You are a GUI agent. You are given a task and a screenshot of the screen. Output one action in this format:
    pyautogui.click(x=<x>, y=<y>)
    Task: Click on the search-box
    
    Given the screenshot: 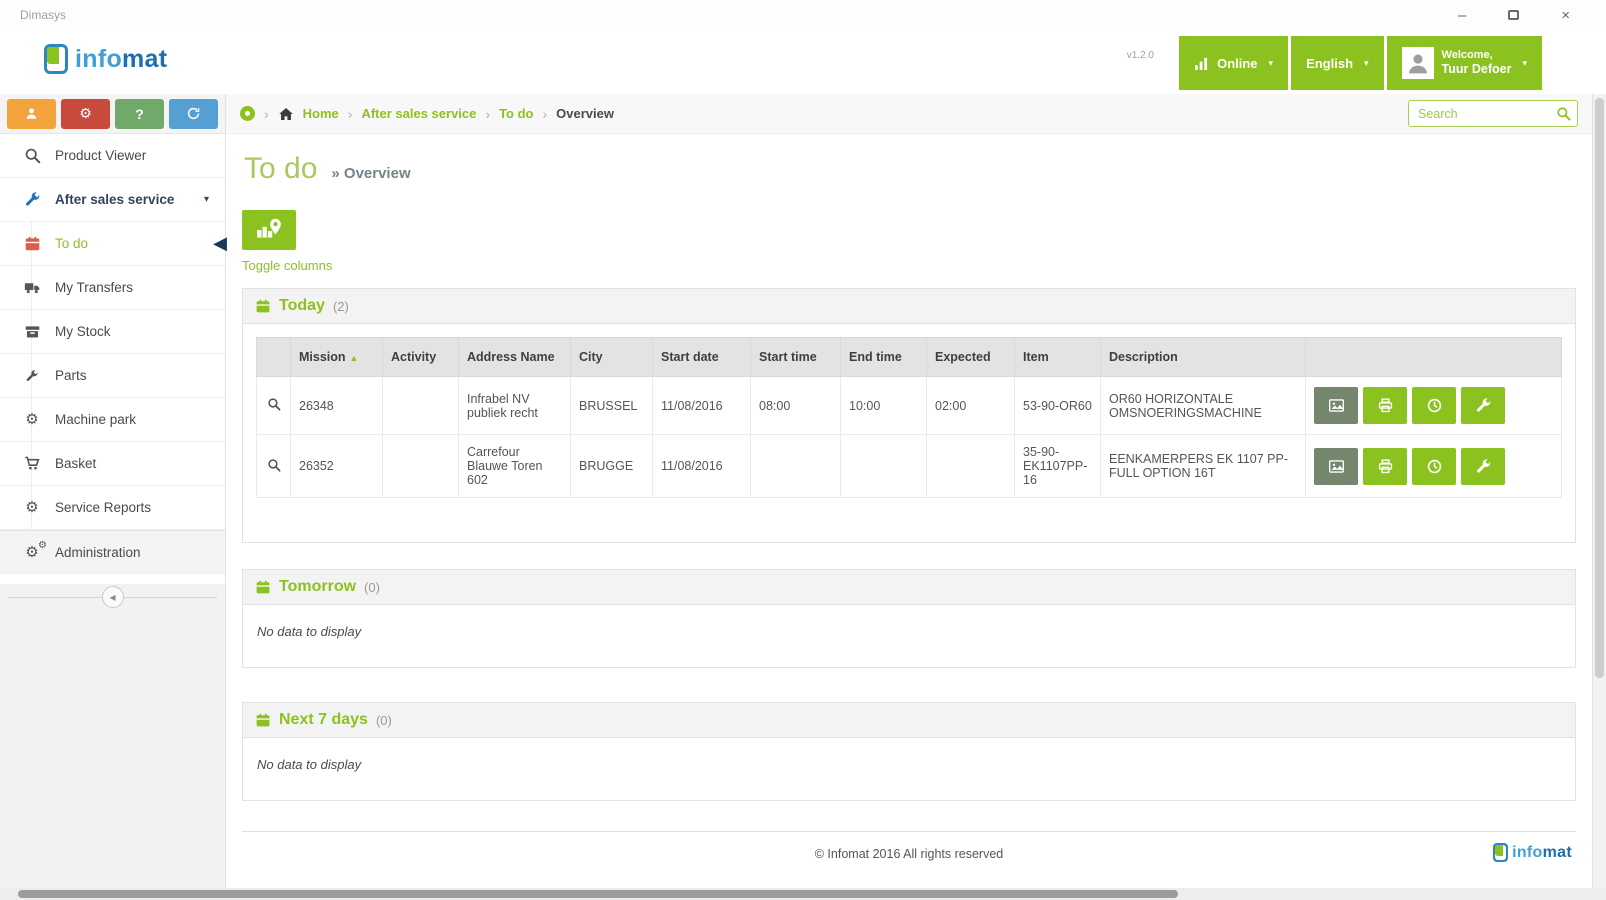 What is the action you would take?
    pyautogui.click(x=1493, y=113)
    